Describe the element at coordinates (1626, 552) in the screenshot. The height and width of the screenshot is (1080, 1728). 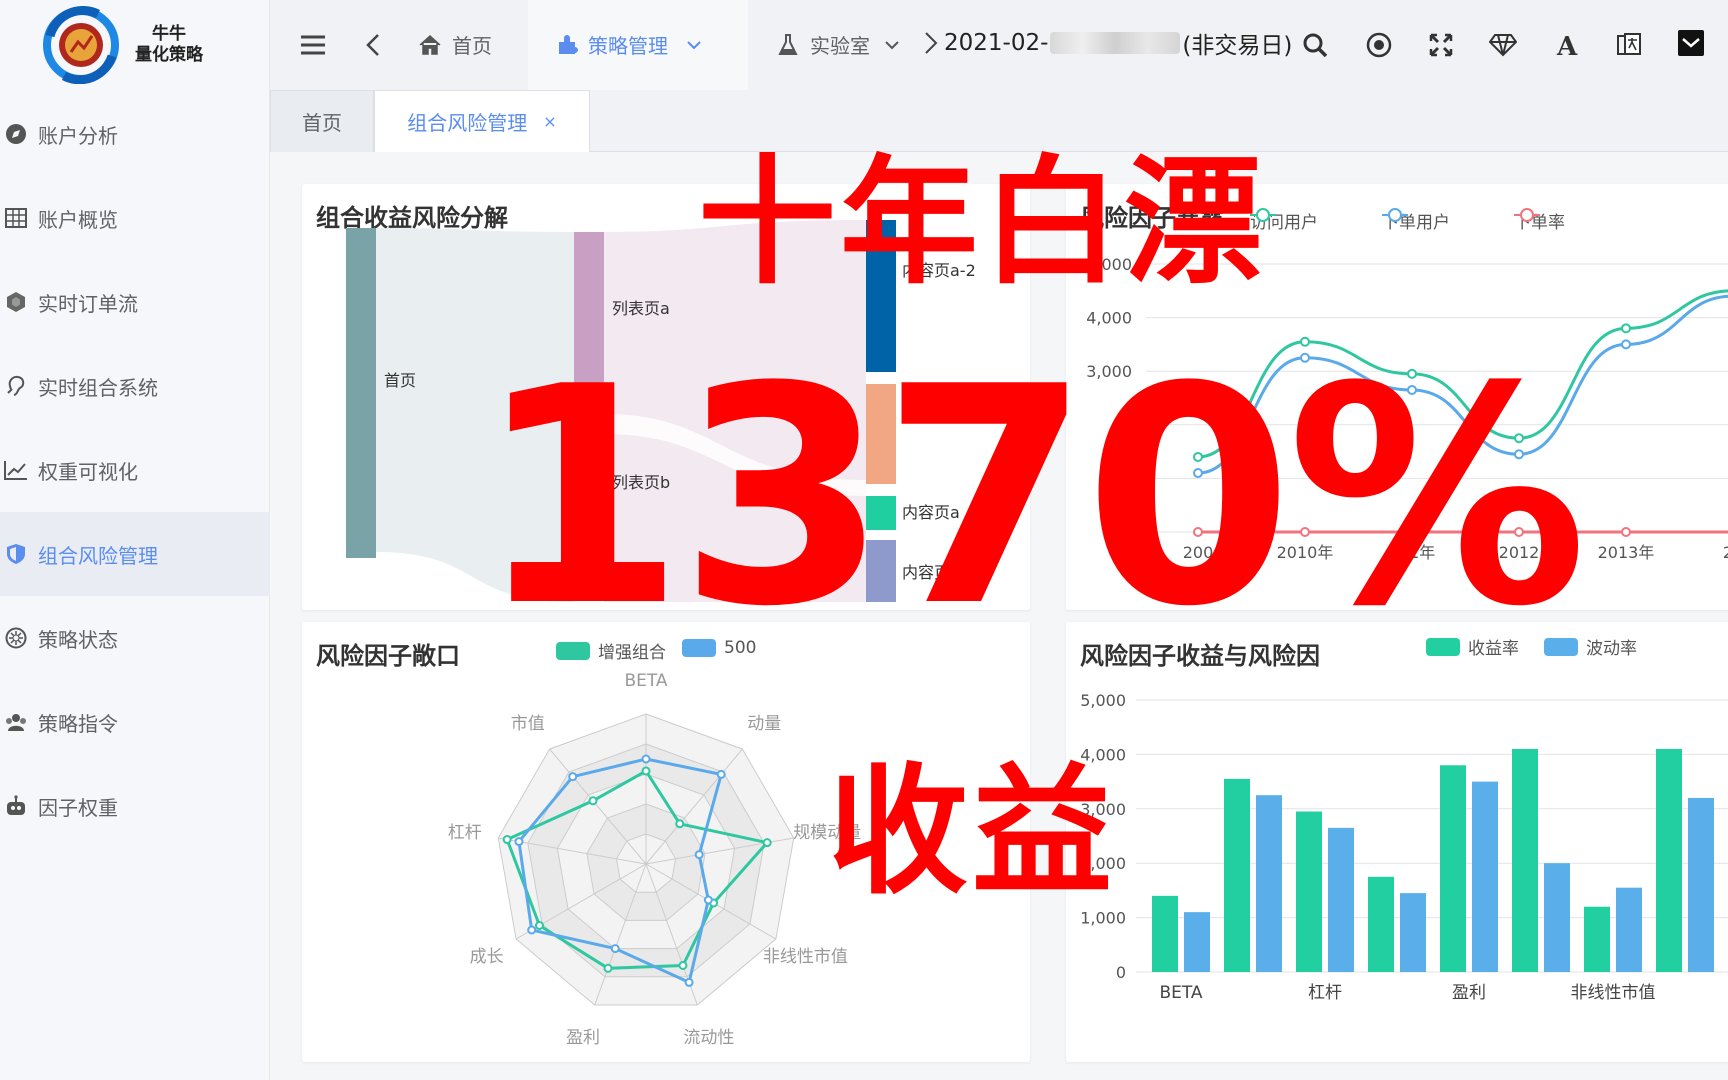
I see `line-x-tick: 2013年` at that location.